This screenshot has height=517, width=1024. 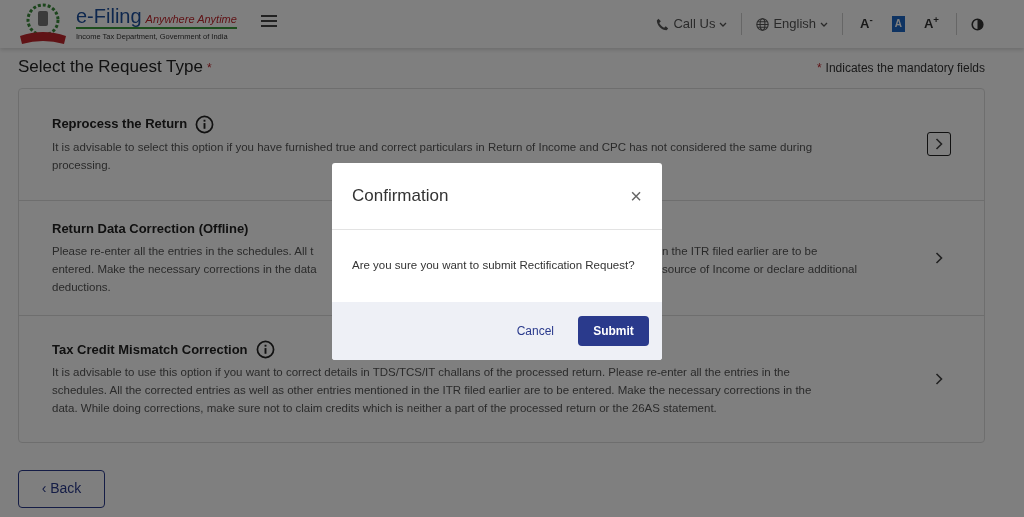 I want to click on dialog-title: Confirmation, so click(x=400, y=196).